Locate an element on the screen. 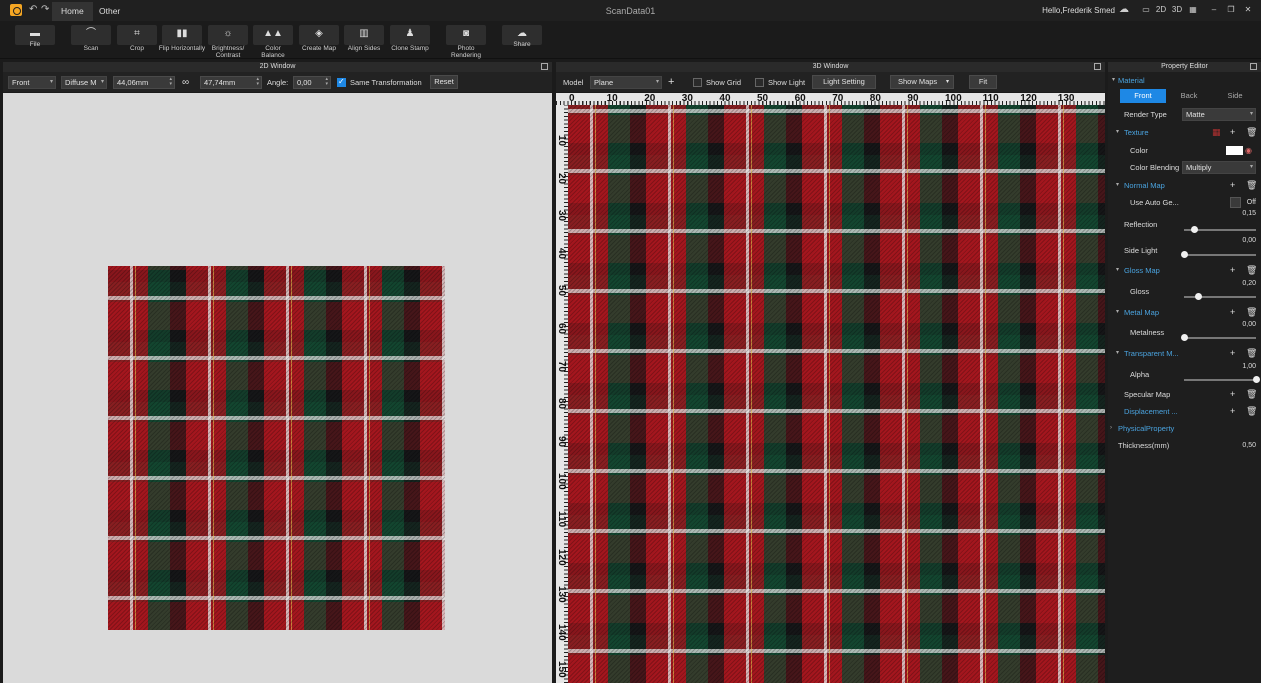  link-icon: ∞ is located at coordinates (185, 82).